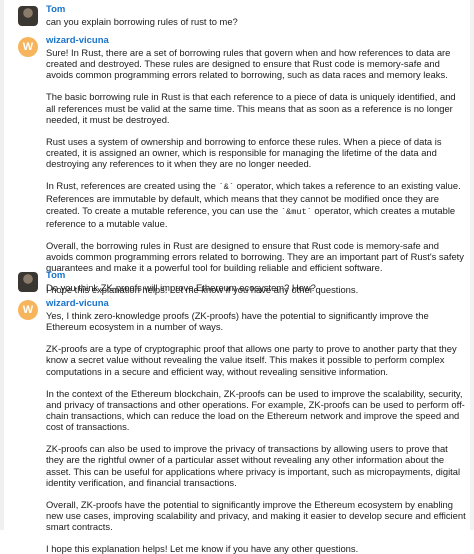 This screenshot has width=474, height=554. I want to click on inline-code: `&mut`, so click(296, 211).